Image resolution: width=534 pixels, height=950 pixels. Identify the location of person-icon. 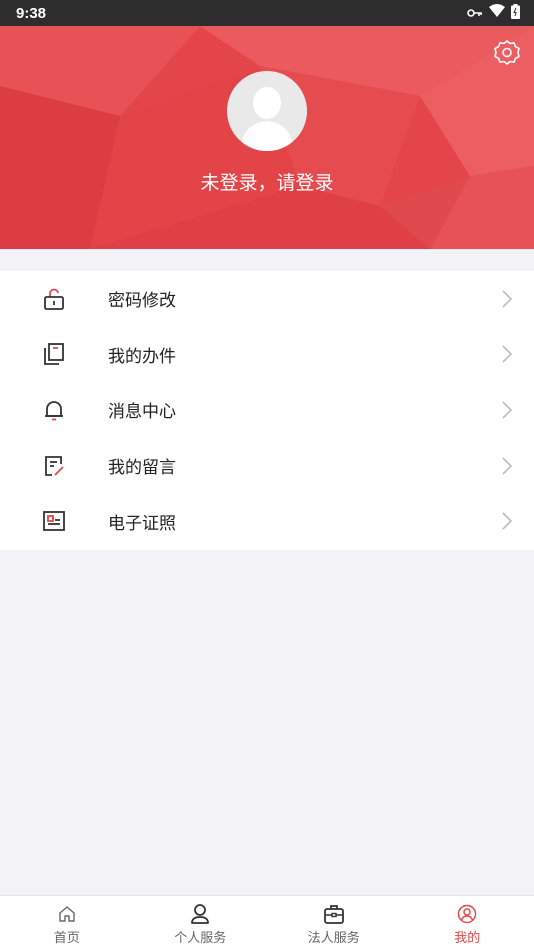
(200, 914).